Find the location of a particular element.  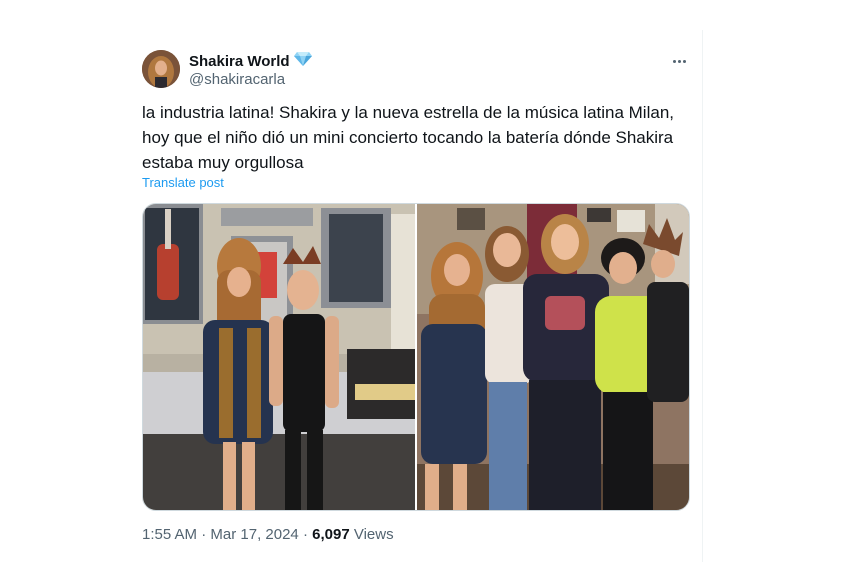

views-count: 6,097 is located at coordinates (331, 534).